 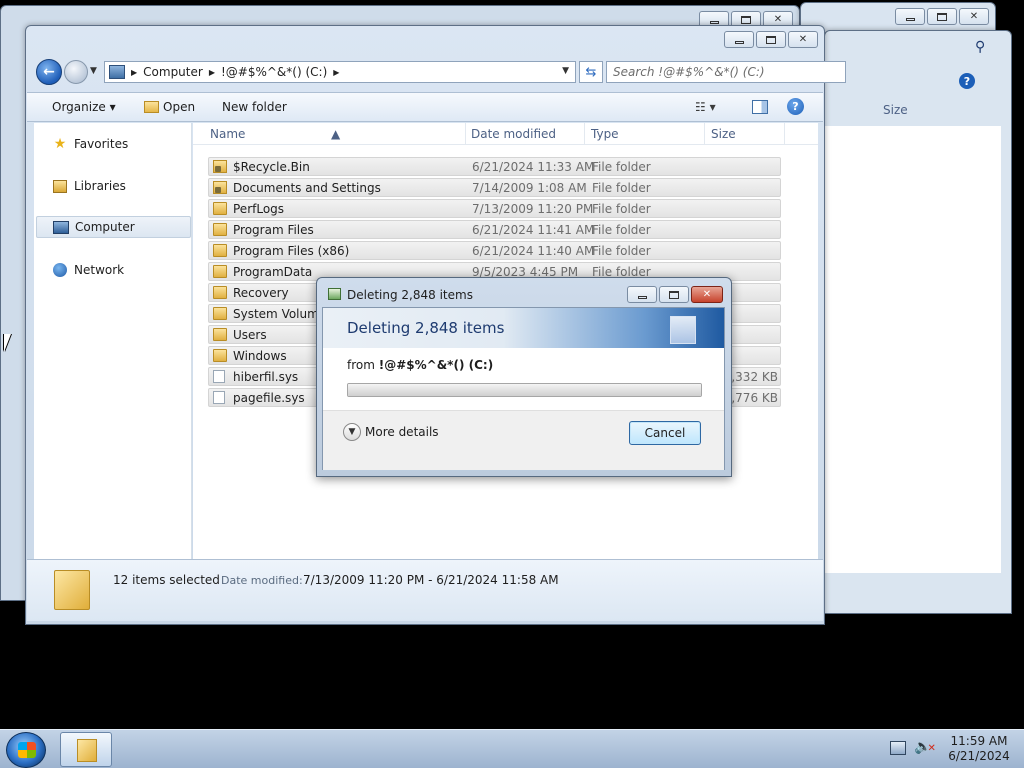 What do you see at coordinates (895, 110) in the screenshot?
I see `size-column-header: Size` at bounding box center [895, 110].